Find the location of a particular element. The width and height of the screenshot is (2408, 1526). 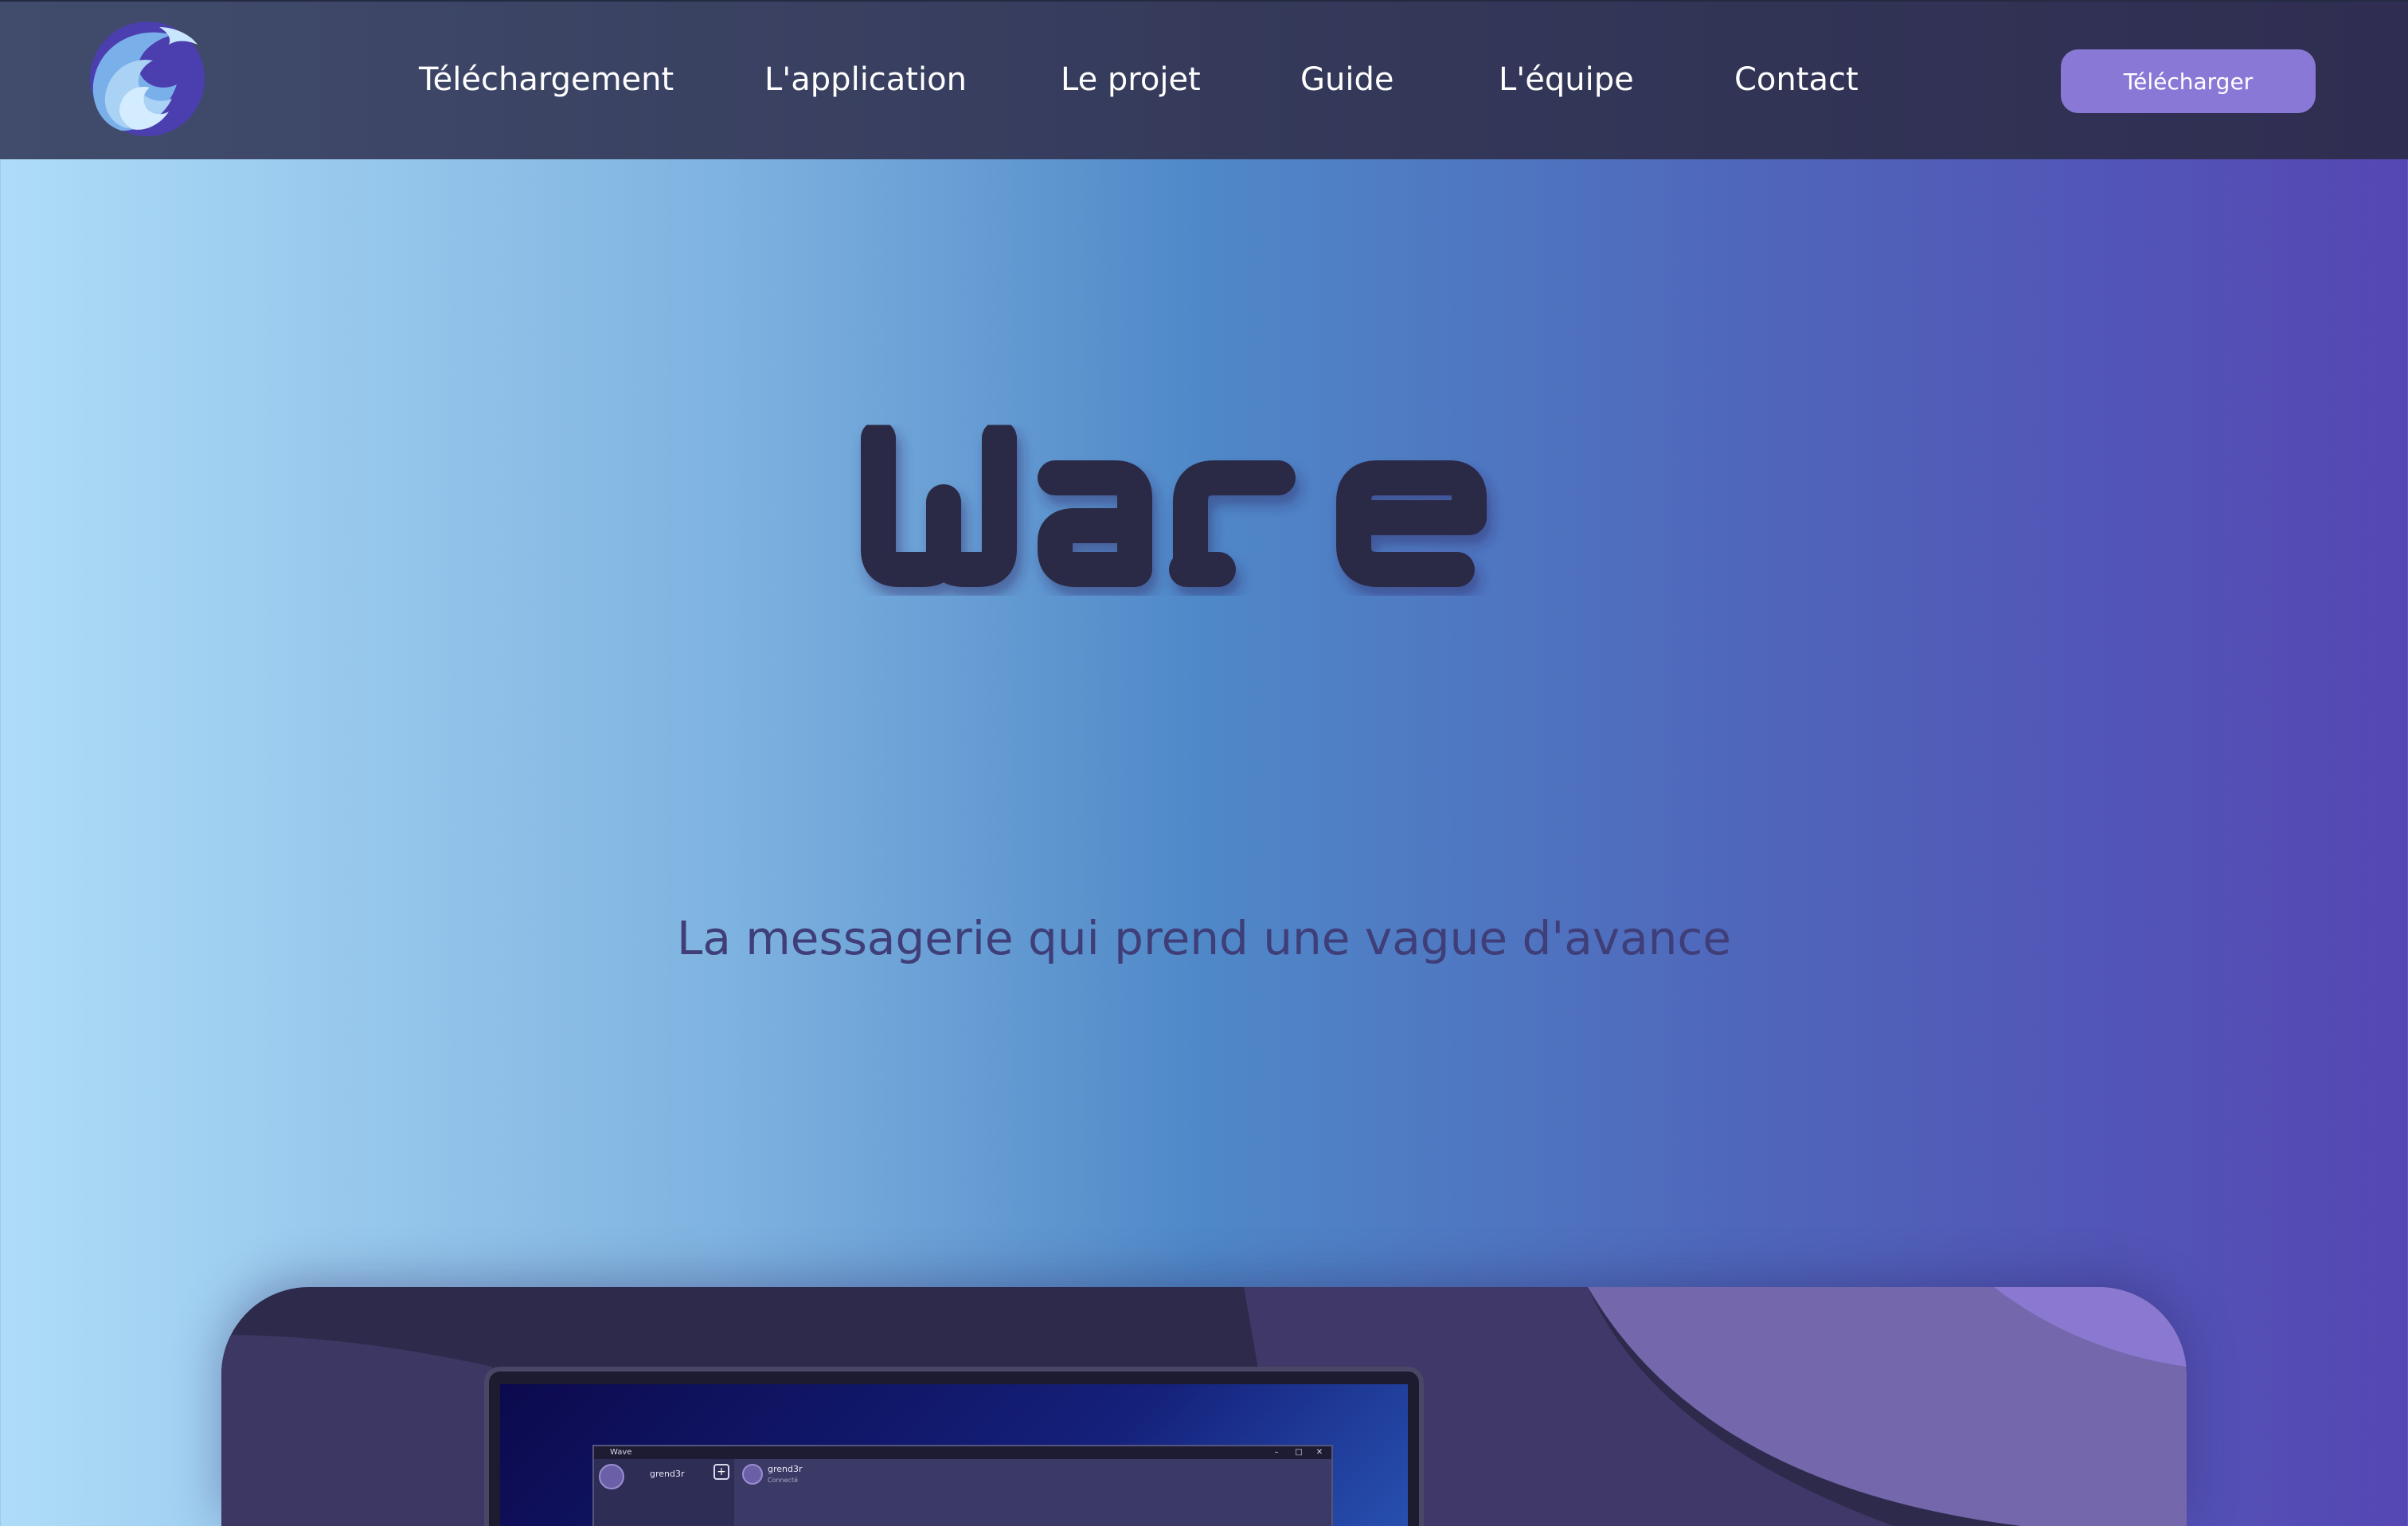

nav-link-telechargement: Téléchargement is located at coordinates (546, 79).